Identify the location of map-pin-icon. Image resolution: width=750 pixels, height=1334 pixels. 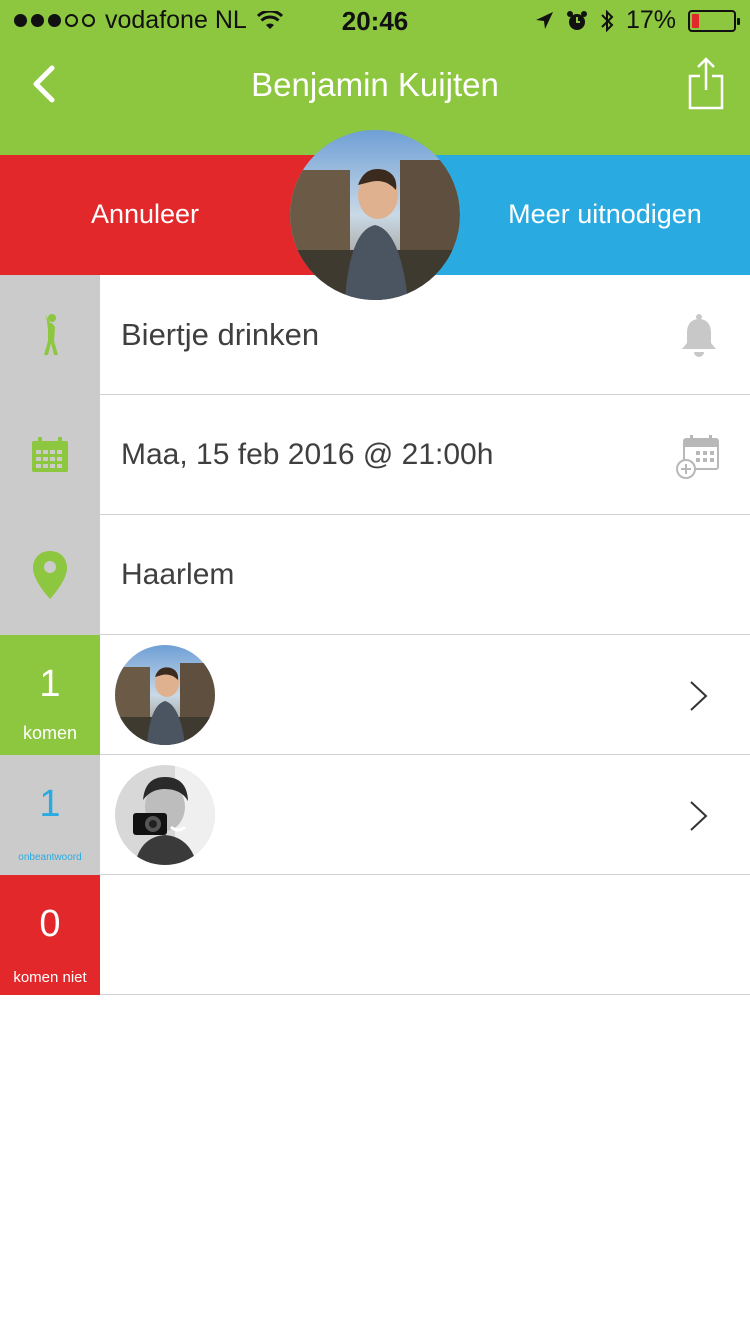
(50, 575).